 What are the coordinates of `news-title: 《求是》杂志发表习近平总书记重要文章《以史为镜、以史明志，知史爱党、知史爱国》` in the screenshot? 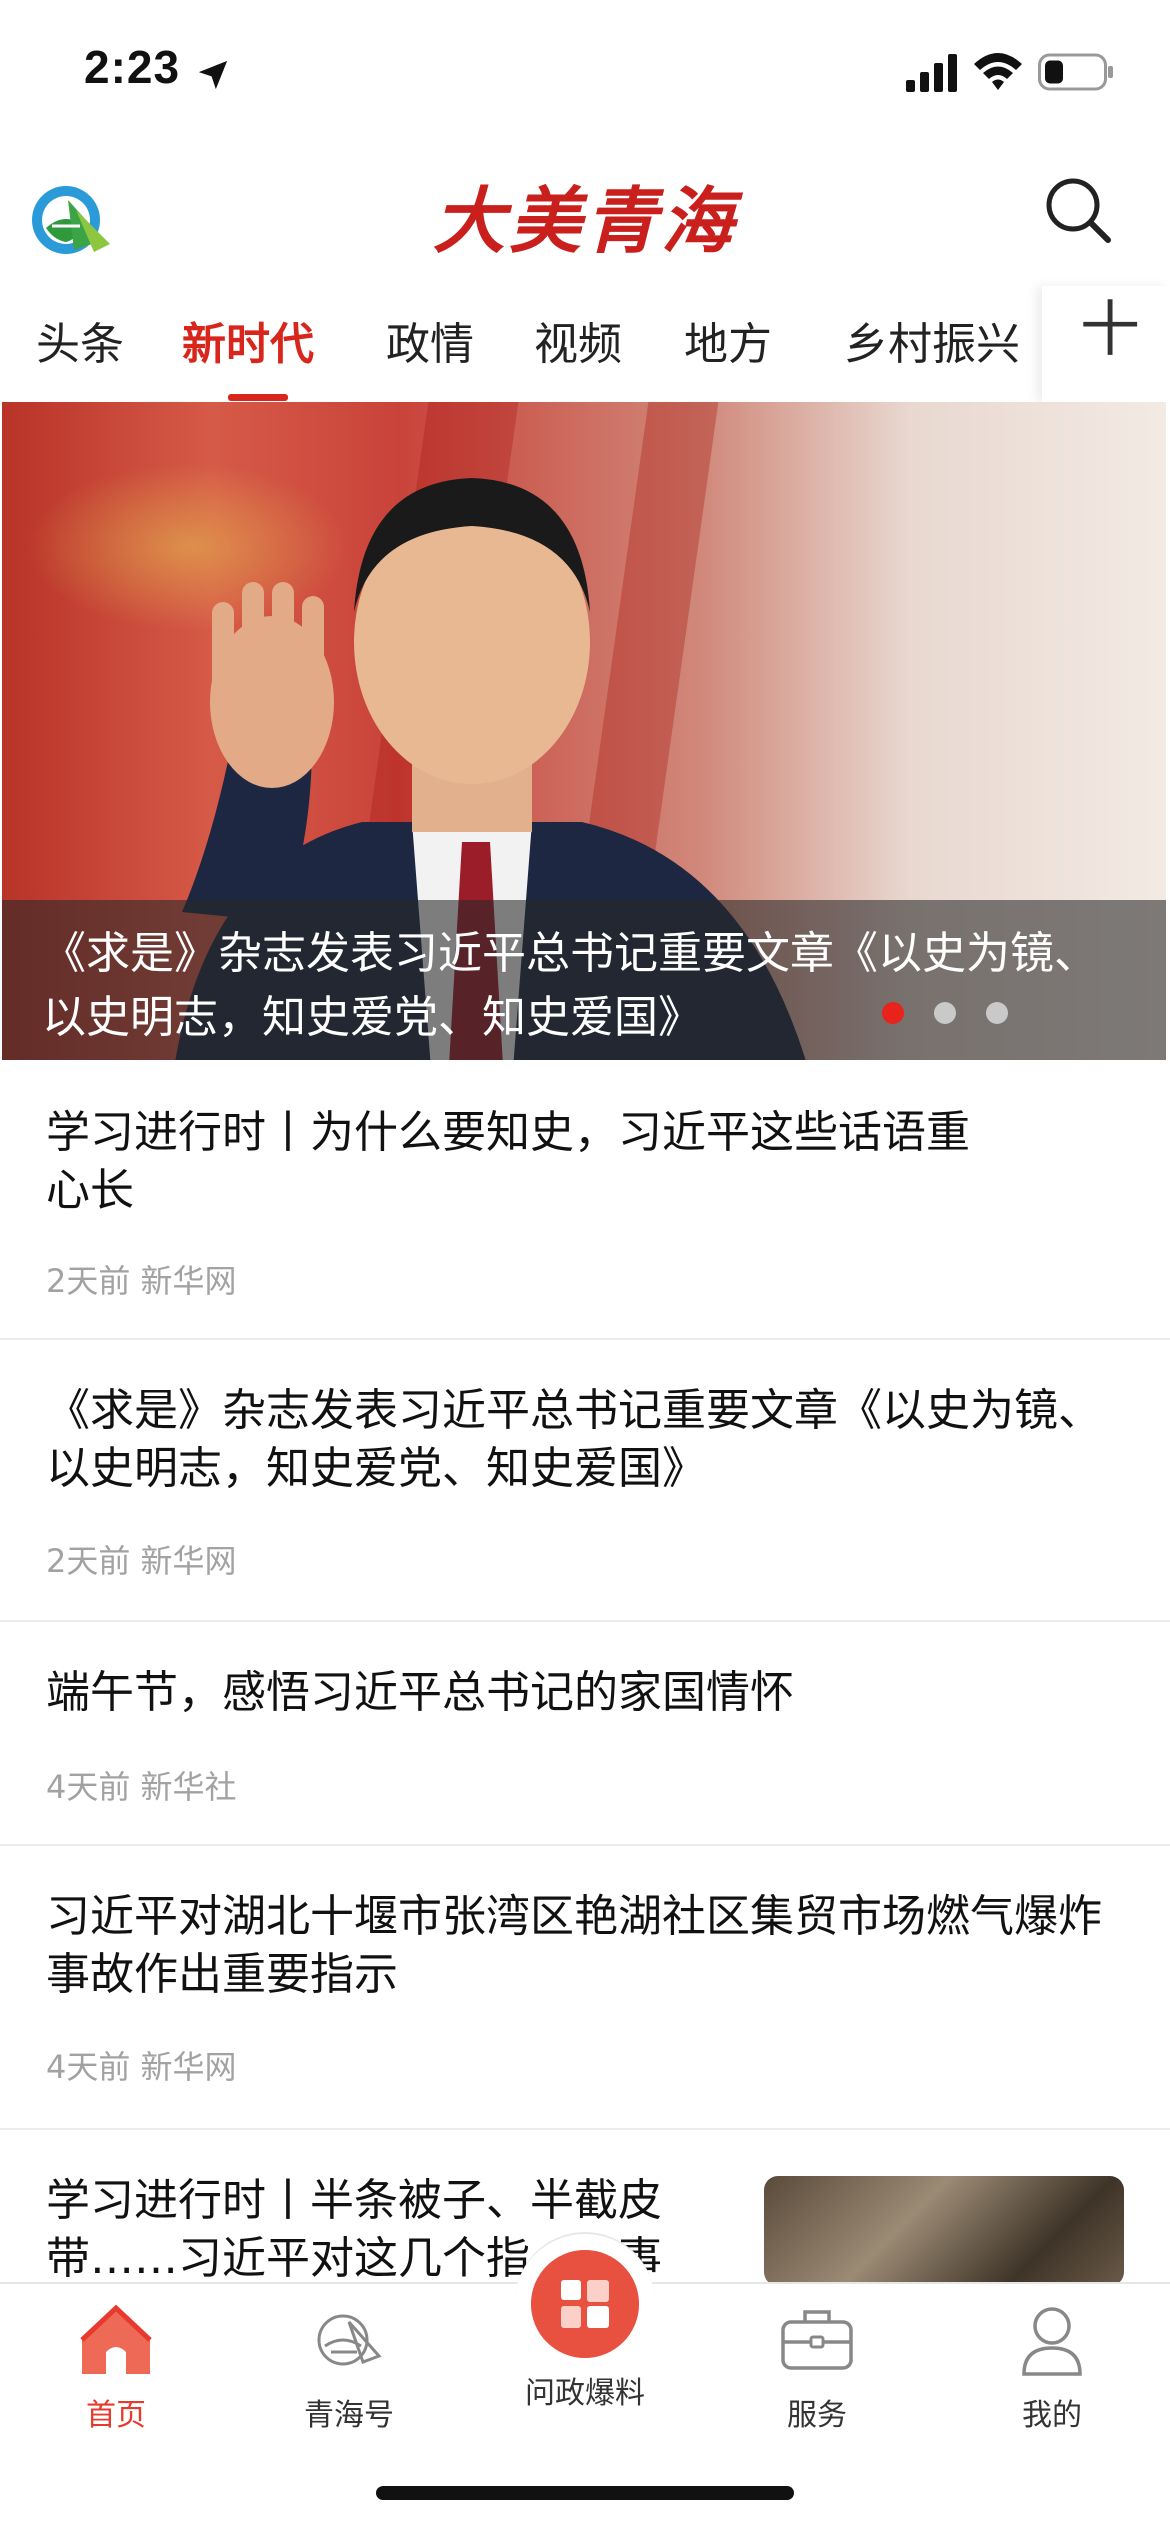 It's located at (574, 1439).